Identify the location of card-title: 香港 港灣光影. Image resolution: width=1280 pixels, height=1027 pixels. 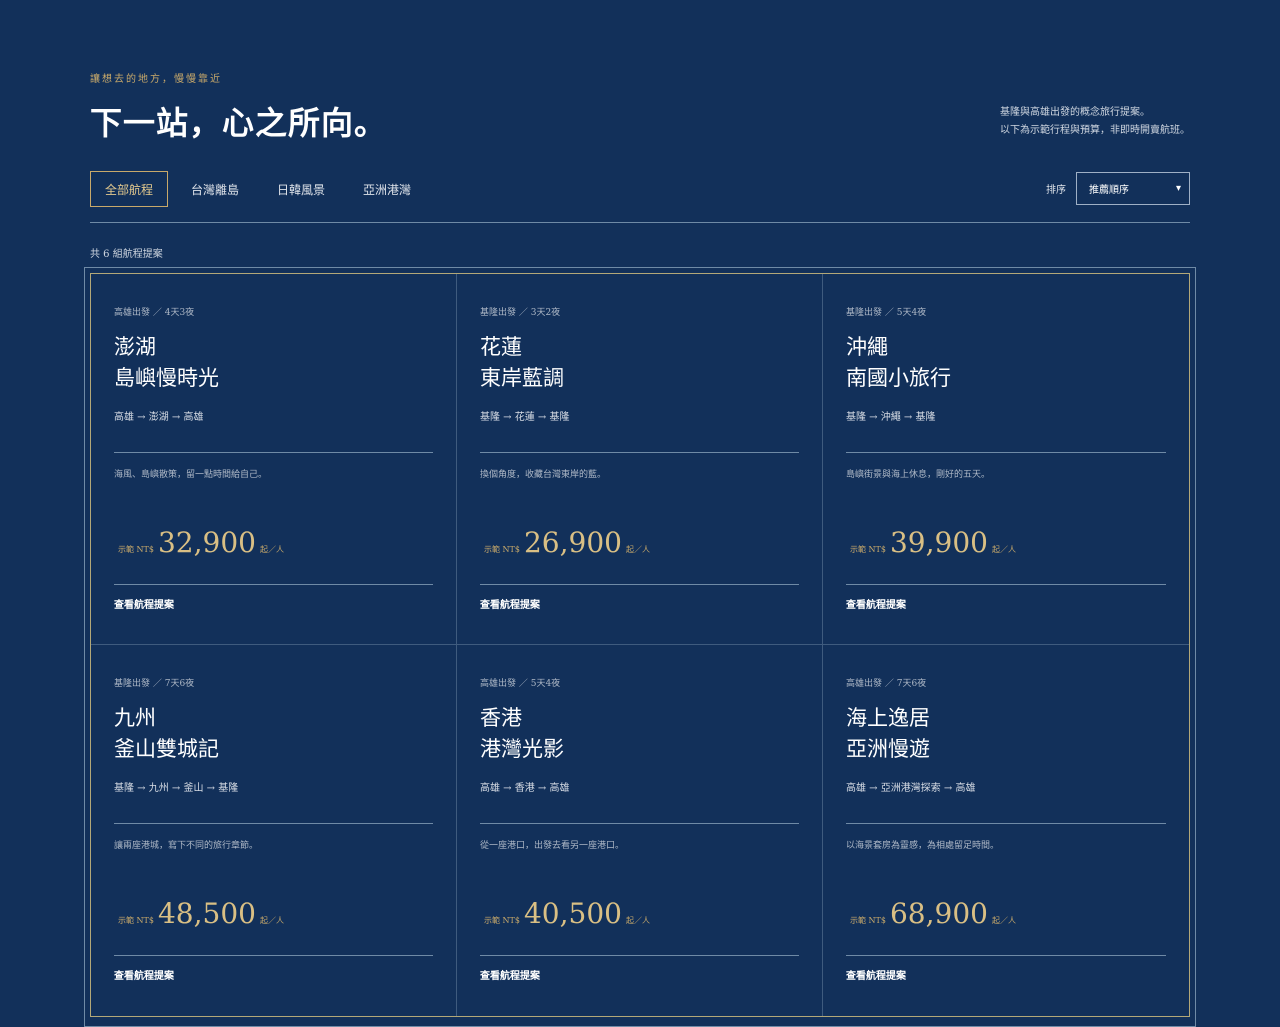
(522, 734).